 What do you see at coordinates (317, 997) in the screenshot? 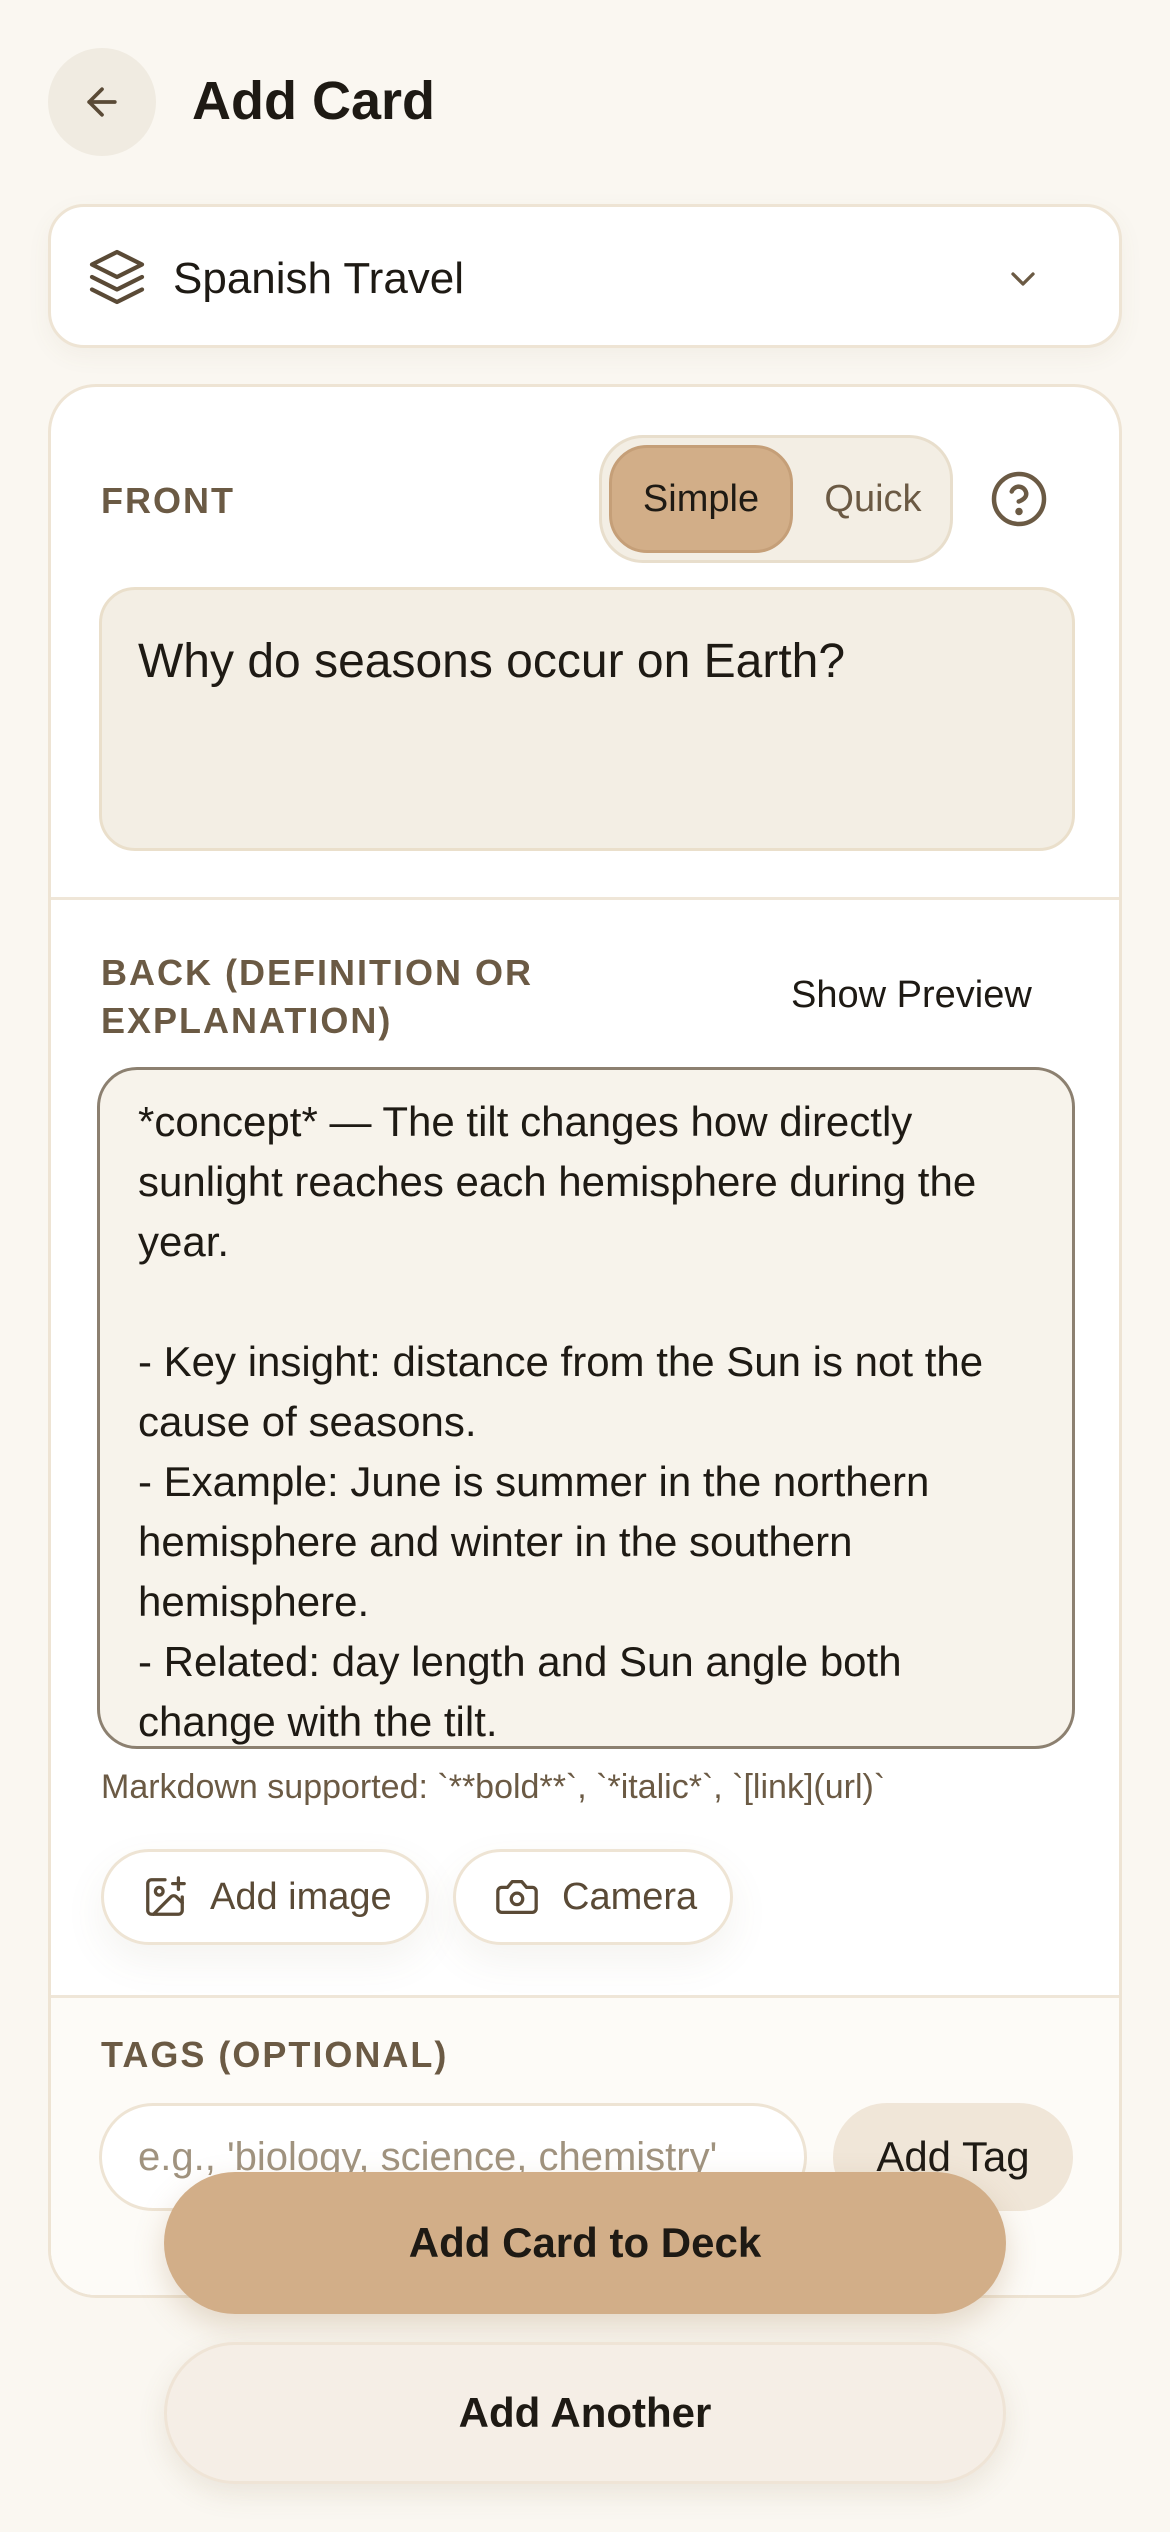
I see `back-label: BACK (DEFINITION OR EXPLANATION)` at bounding box center [317, 997].